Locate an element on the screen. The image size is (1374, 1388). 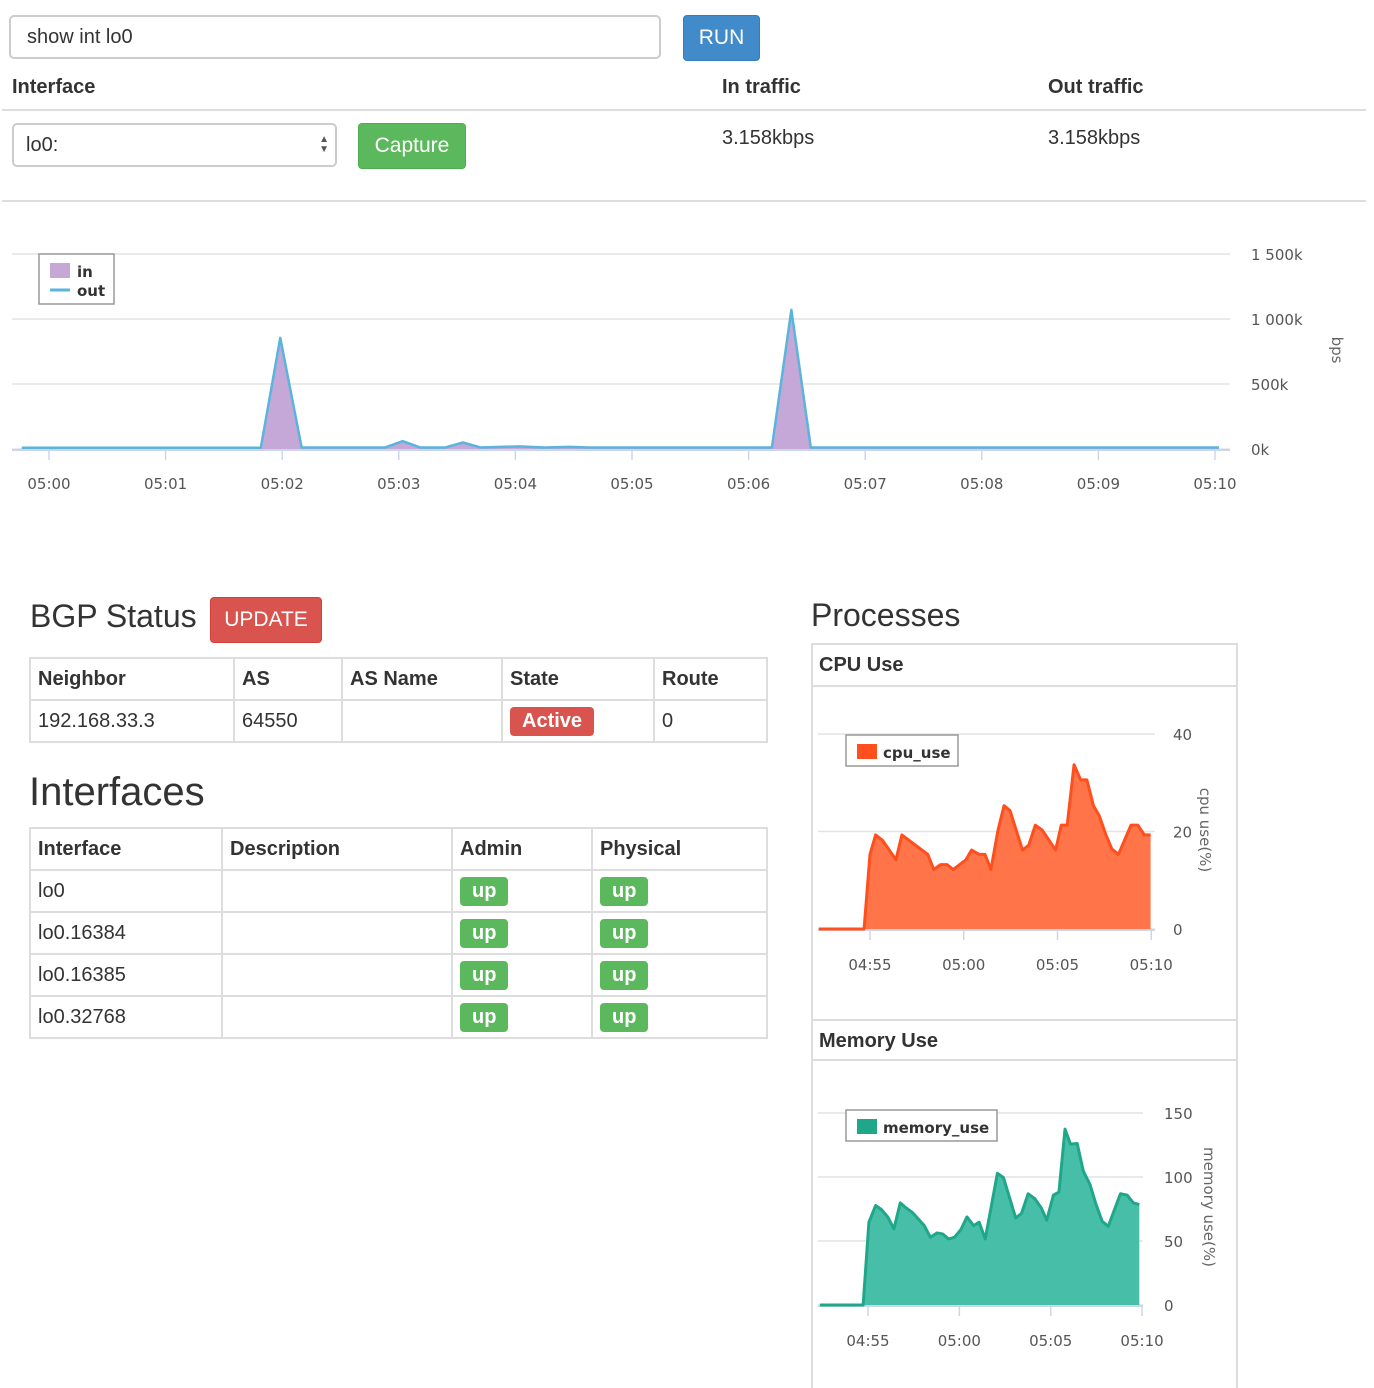
y-tick-label: 150 is located at coordinates (1178, 1114).